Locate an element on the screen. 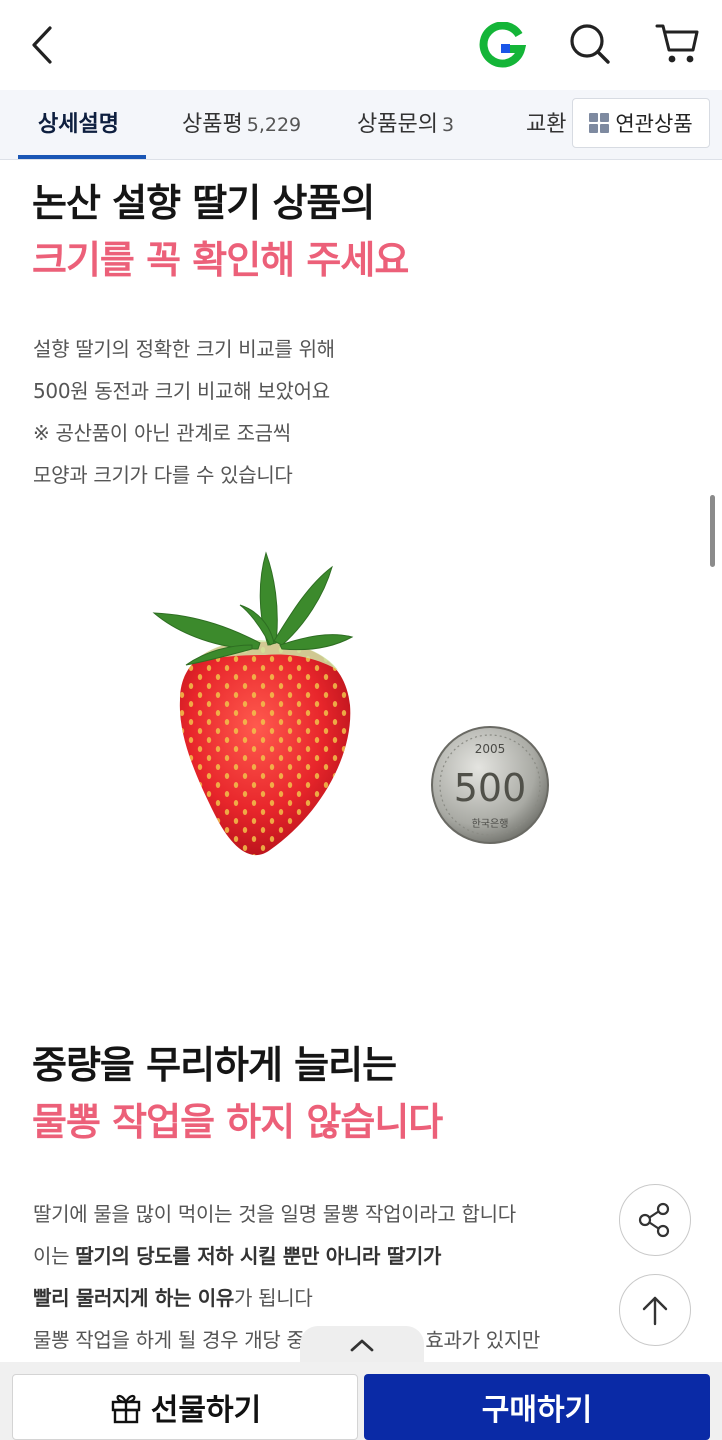 The height and width of the screenshot is (1440, 722). section2-text-emphasis: 빨리 물러지게 하는 이유 is located at coordinates (133, 1298).